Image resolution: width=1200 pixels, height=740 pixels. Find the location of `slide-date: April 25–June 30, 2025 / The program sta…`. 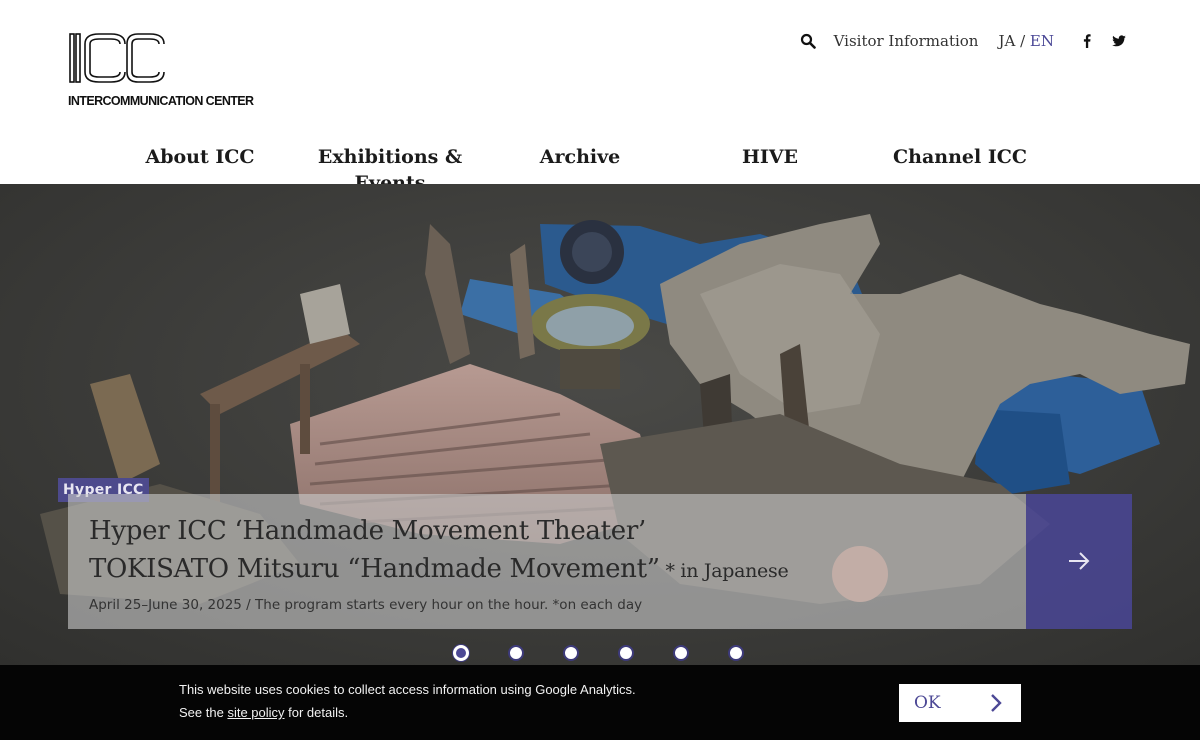

slide-date: April 25–June 30, 2025 / The program sta… is located at coordinates (366, 605).